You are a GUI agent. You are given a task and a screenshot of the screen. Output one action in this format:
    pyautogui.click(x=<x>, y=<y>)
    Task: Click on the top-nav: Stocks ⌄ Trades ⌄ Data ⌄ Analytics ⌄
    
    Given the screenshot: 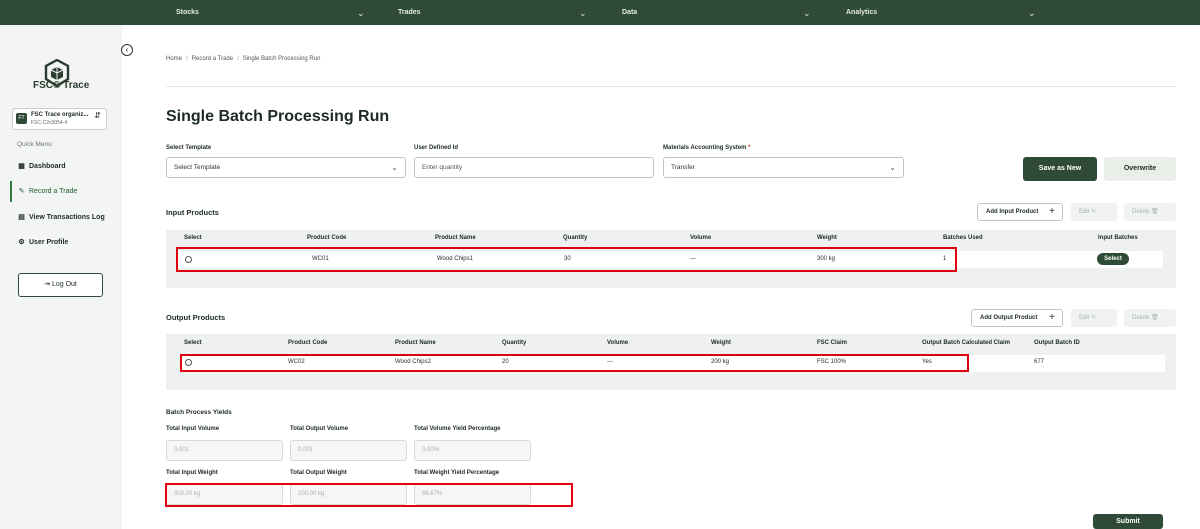 What is the action you would take?
    pyautogui.click(x=600, y=12)
    